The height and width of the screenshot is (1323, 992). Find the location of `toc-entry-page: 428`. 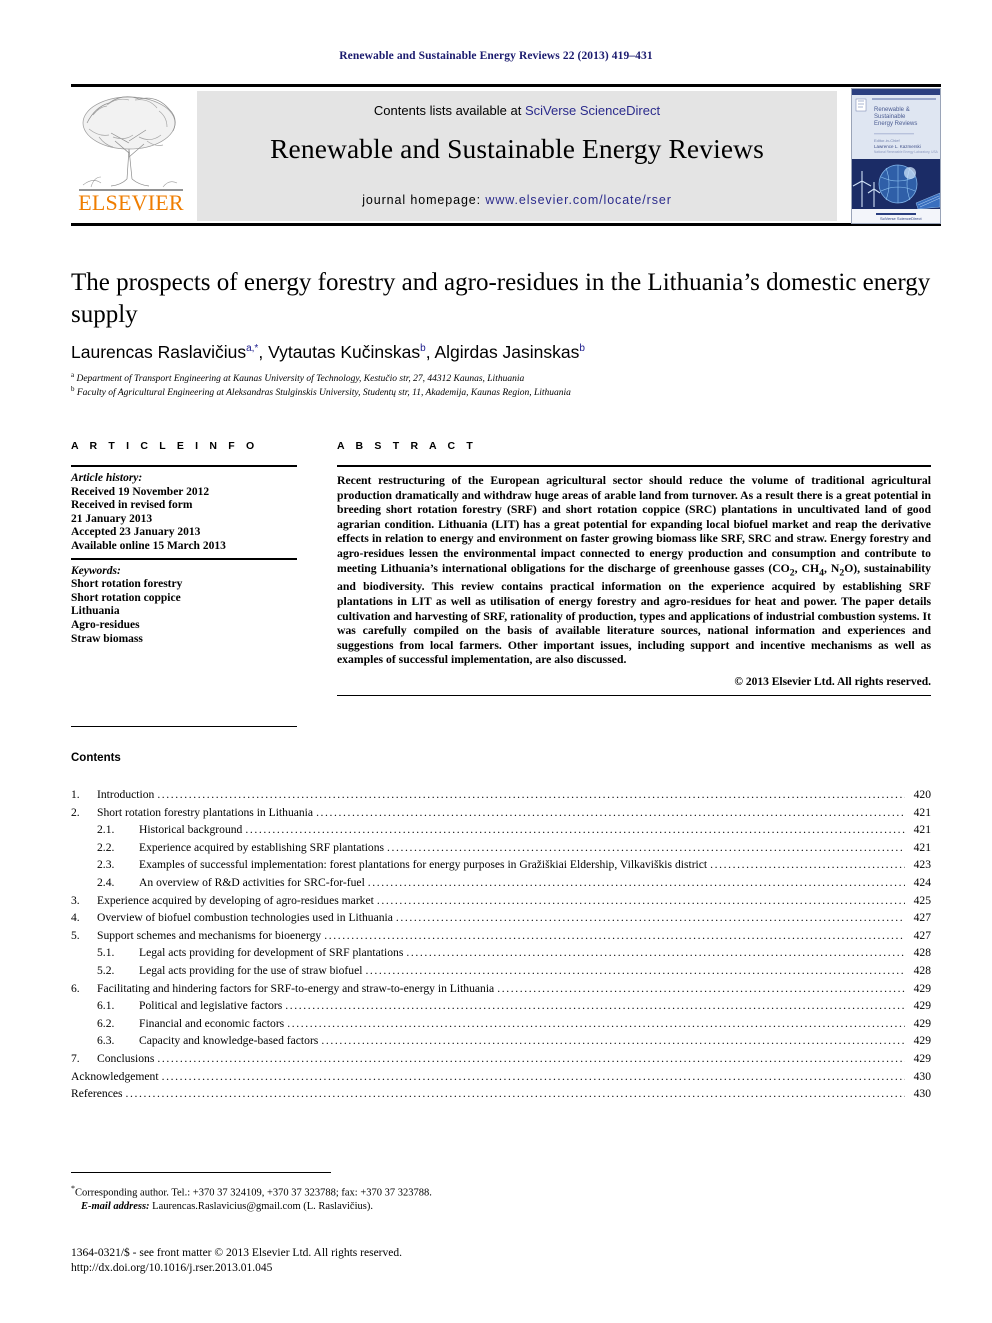

toc-entry-page: 428 is located at coordinates (922, 970).